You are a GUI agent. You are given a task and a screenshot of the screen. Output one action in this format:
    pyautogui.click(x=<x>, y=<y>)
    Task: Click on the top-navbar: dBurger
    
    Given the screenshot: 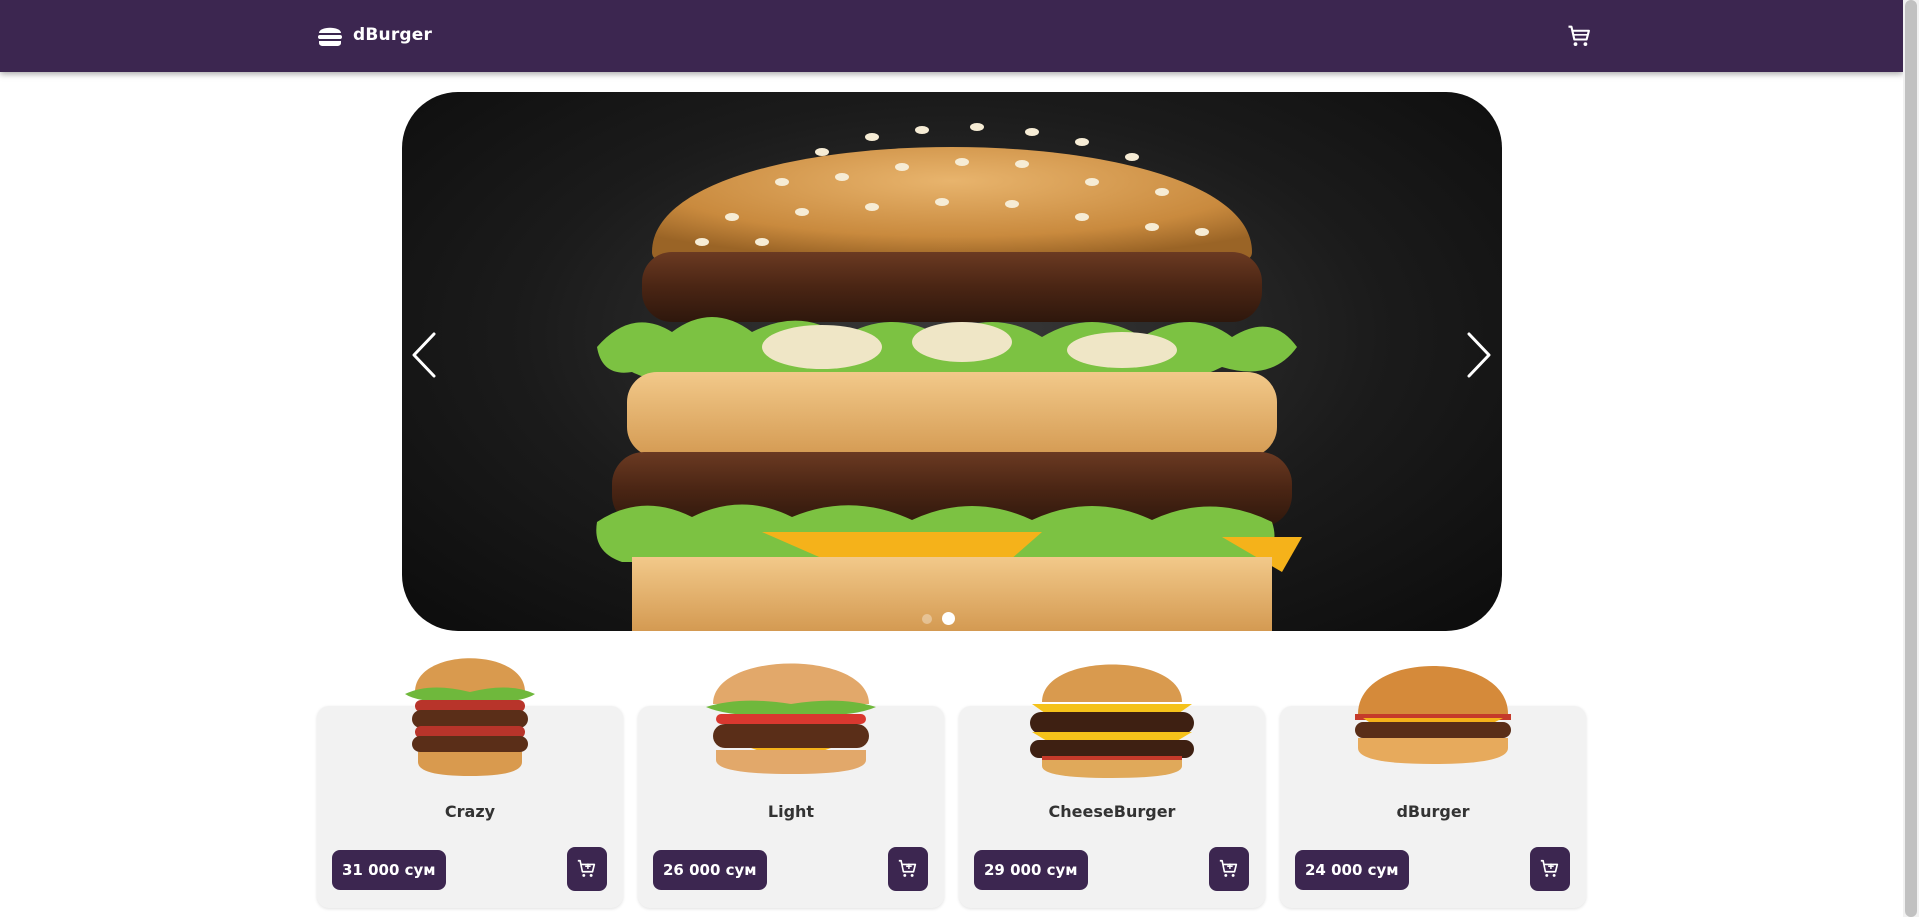 What is the action you would take?
    pyautogui.click(x=951, y=36)
    